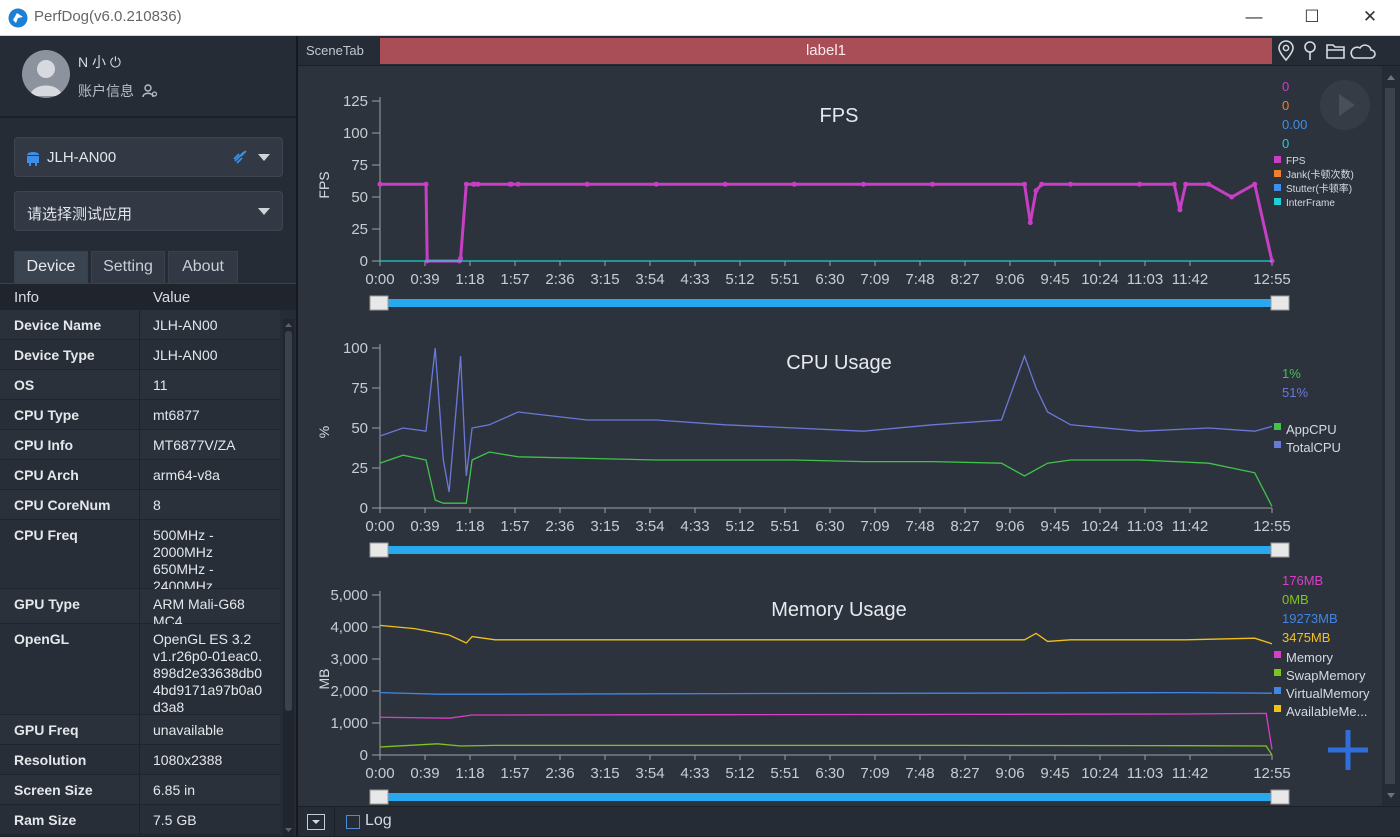 This screenshot has height=837, width=1400. Describe the element at coordinates (140, 385) in the screenshot. I see `table-row: OS 11` at that location.